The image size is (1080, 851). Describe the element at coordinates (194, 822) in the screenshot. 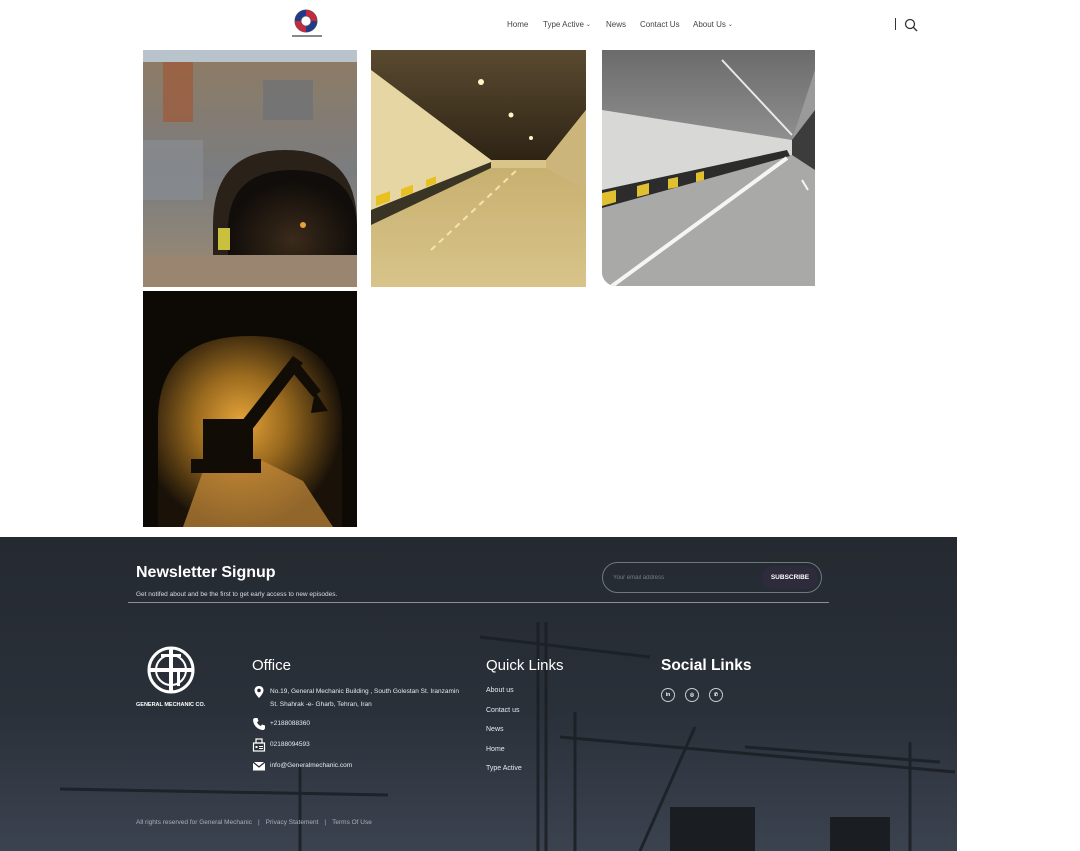

I see `copyright-text: All rights reserved for General Mechanic` at that location.